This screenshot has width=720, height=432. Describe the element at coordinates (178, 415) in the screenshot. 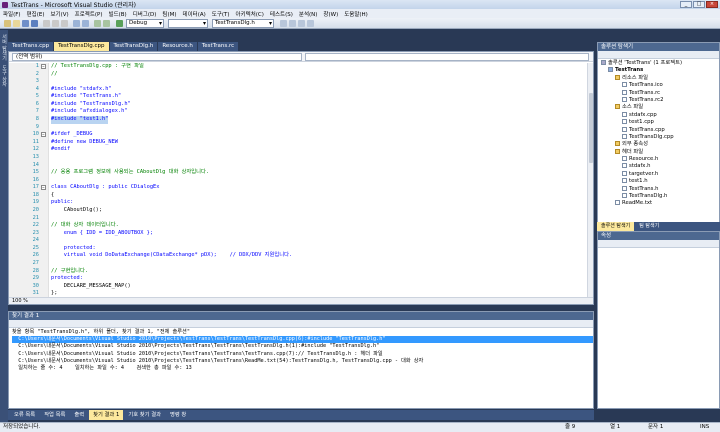

I see `tab-command-window: 명령 창` at that location.